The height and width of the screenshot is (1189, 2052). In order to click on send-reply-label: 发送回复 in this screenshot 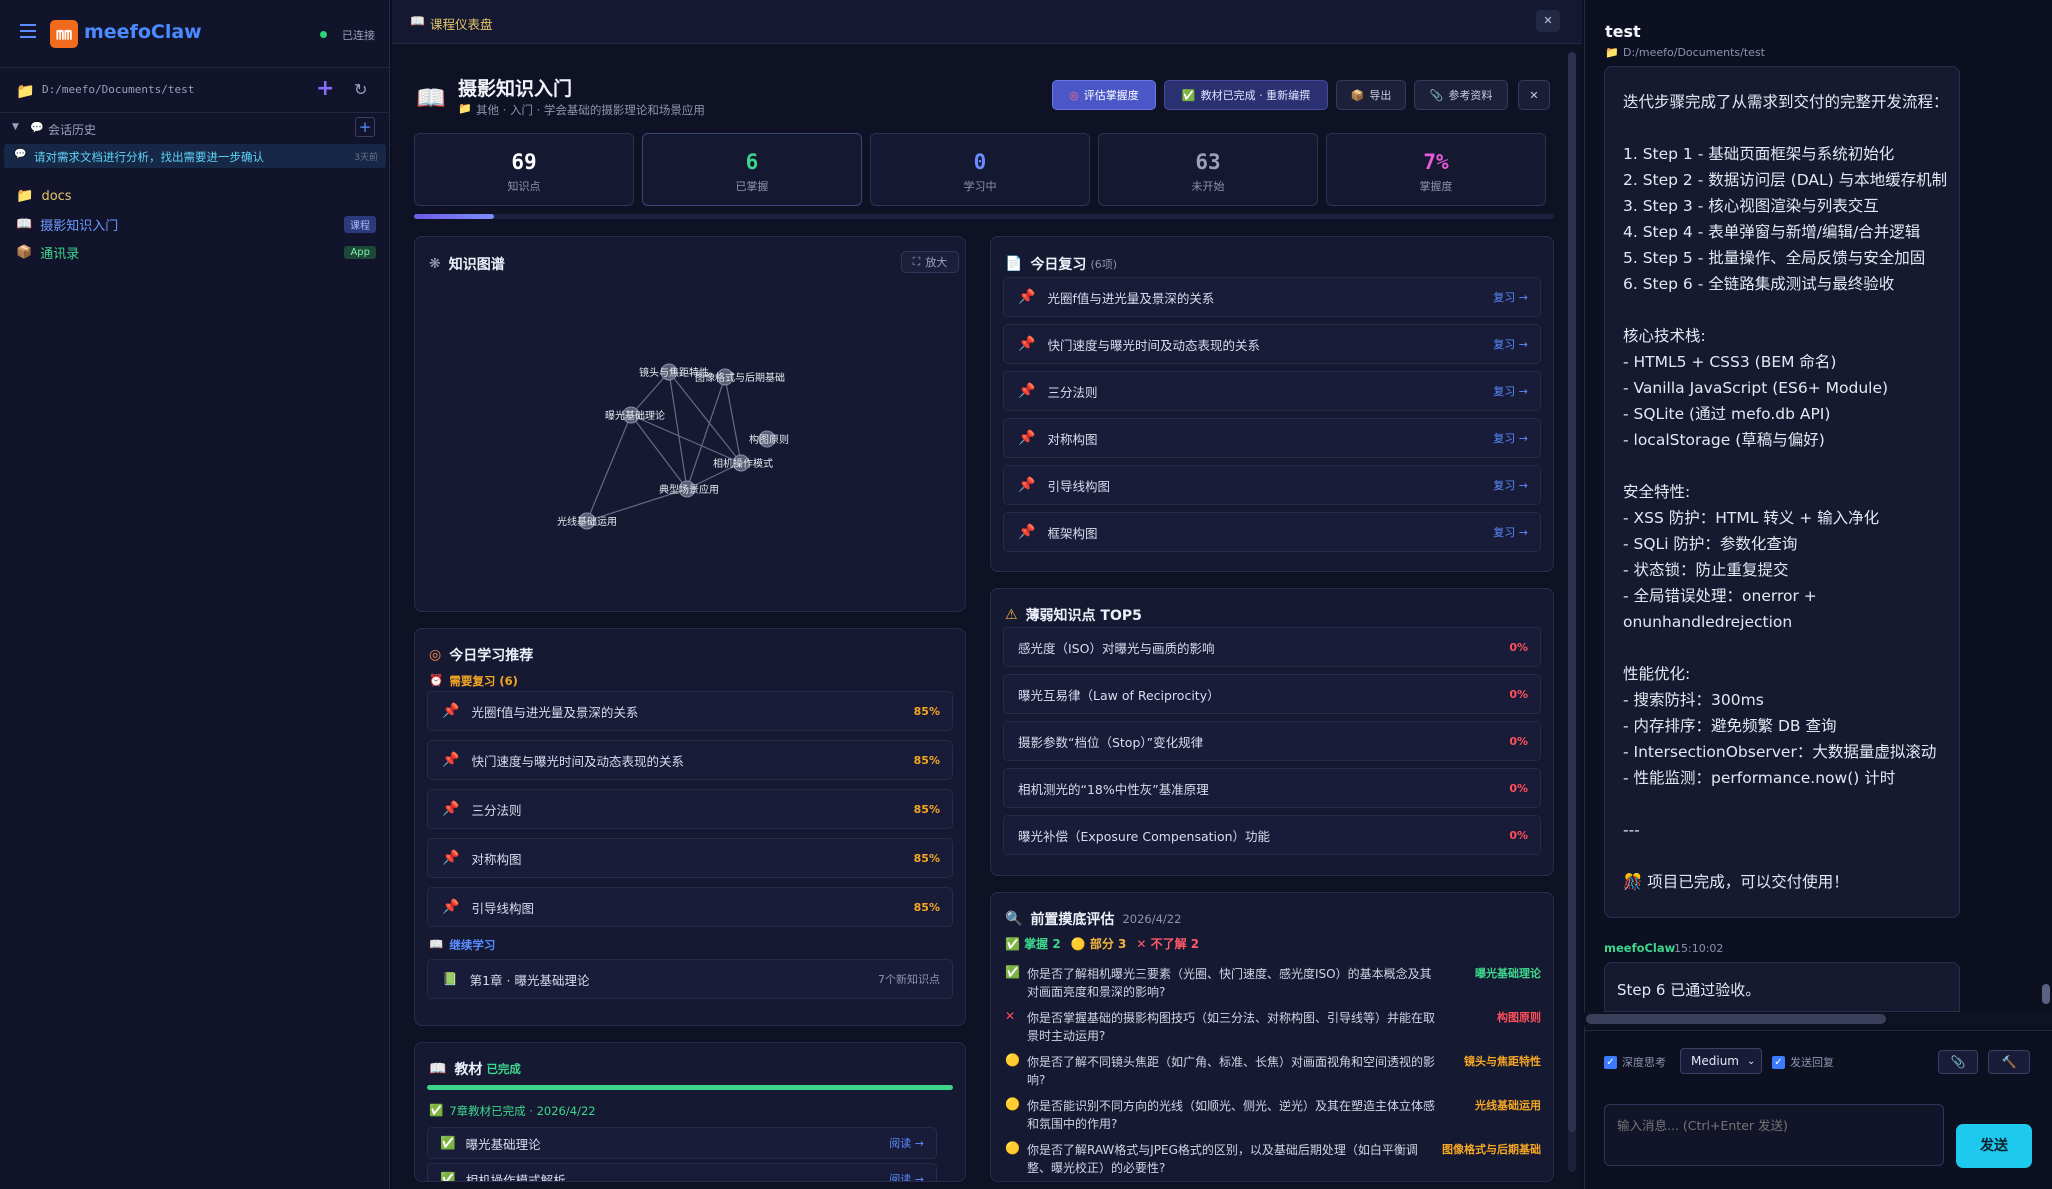, I will do `click(1812, 1062)`.